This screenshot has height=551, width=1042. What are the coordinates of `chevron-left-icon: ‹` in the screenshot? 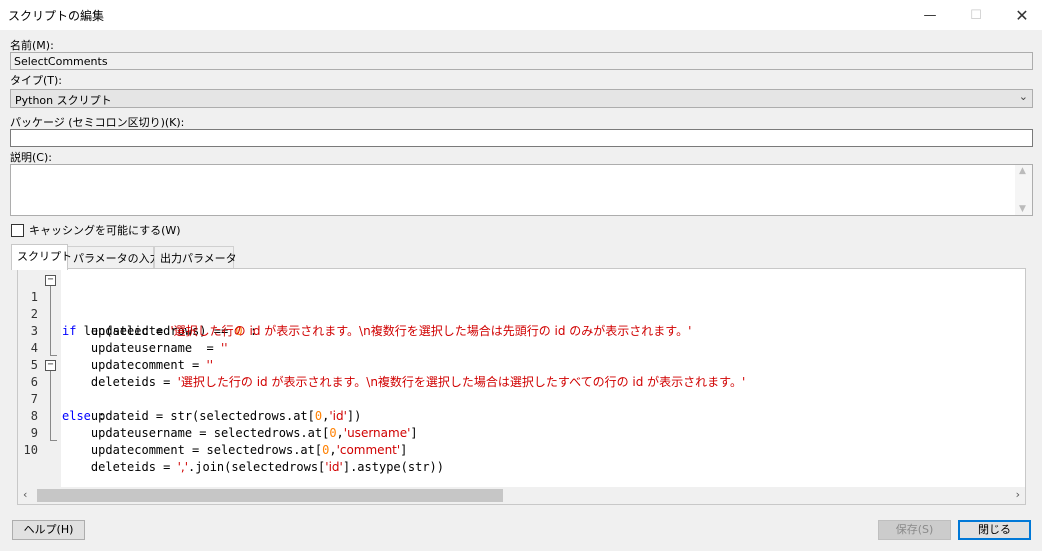 It's located at (25, 494).